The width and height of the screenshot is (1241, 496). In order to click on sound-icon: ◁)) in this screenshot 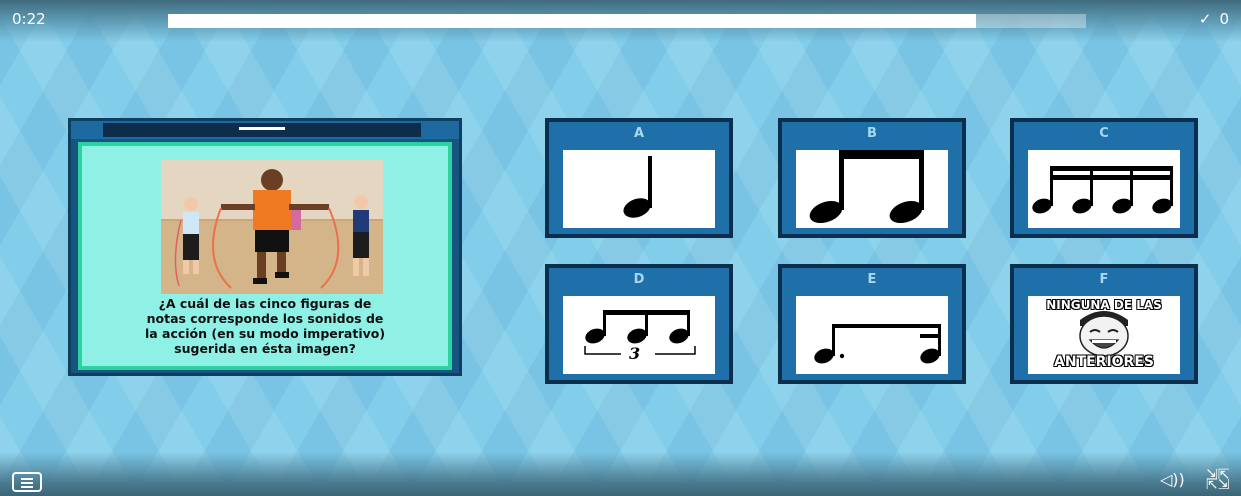, I will do `click(1172, 479)`.